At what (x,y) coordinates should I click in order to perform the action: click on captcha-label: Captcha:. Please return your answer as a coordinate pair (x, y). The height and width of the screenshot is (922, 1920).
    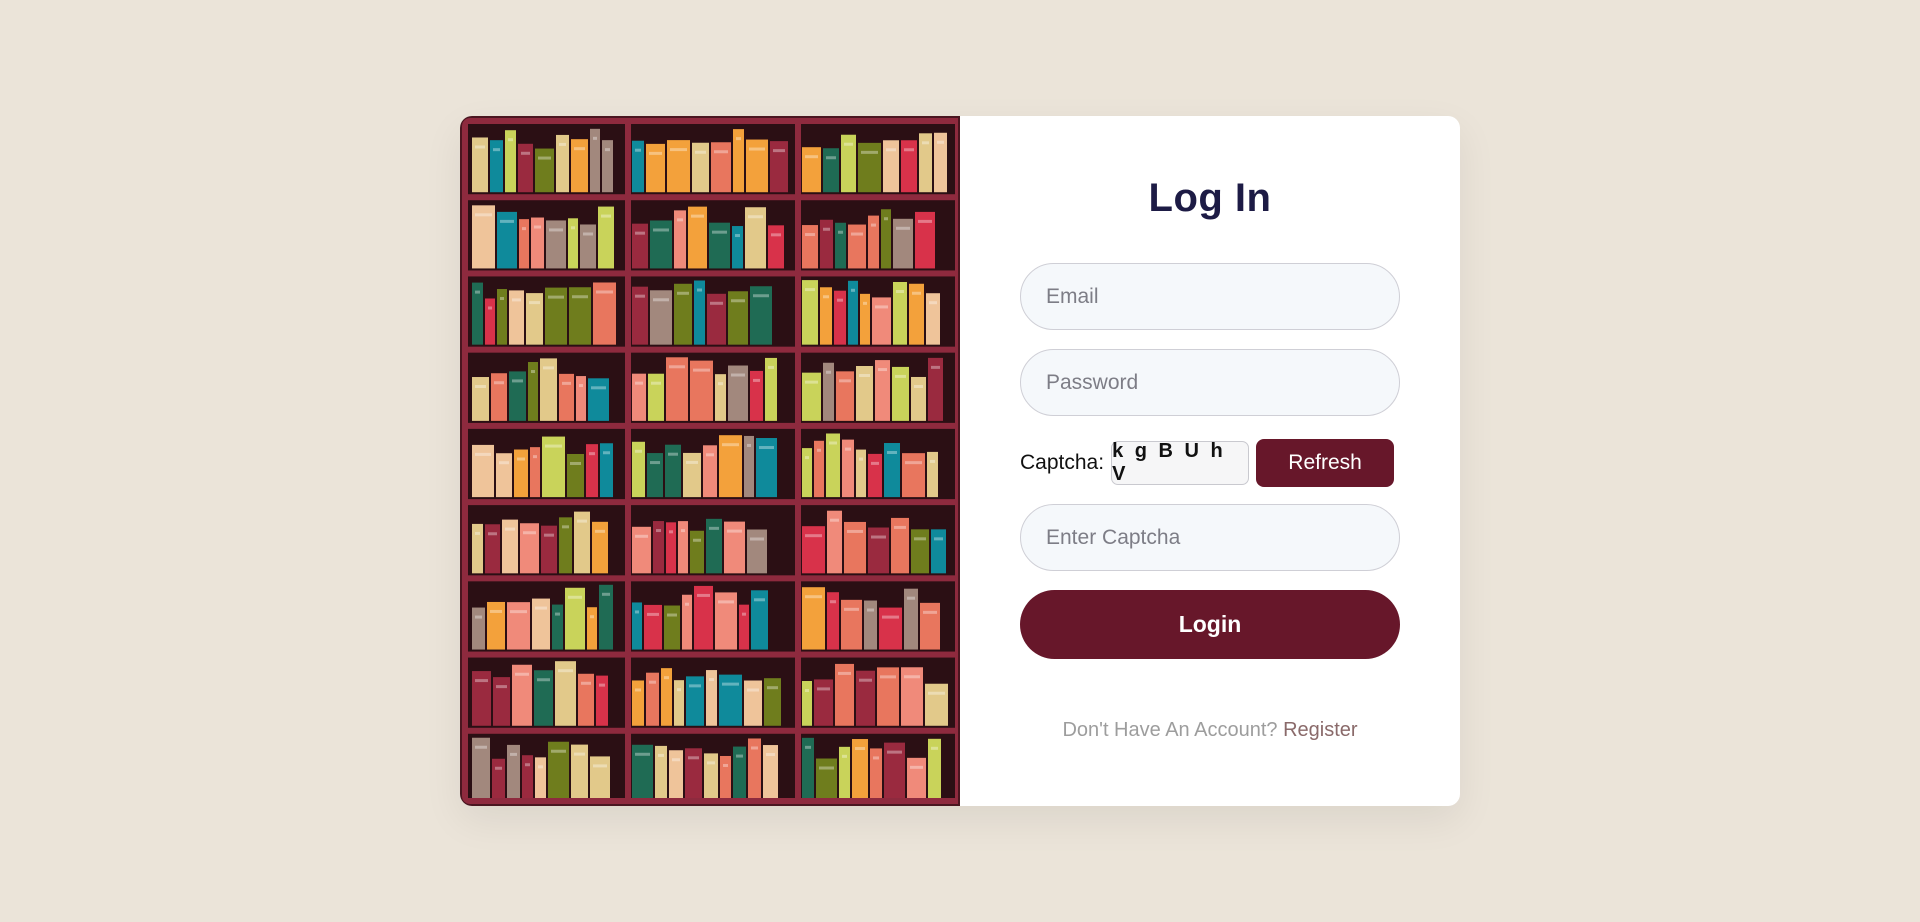
    Looking at the image, I should click on (1062, 462).